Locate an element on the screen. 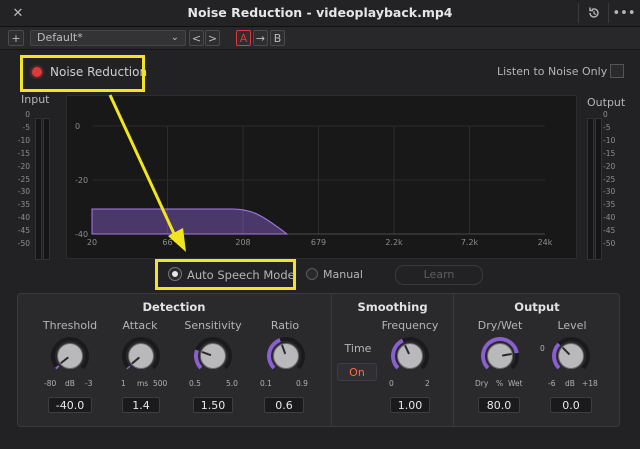 The image size is (640, 449). ratio-value: 0.6 is located at coordinates (284, 405).